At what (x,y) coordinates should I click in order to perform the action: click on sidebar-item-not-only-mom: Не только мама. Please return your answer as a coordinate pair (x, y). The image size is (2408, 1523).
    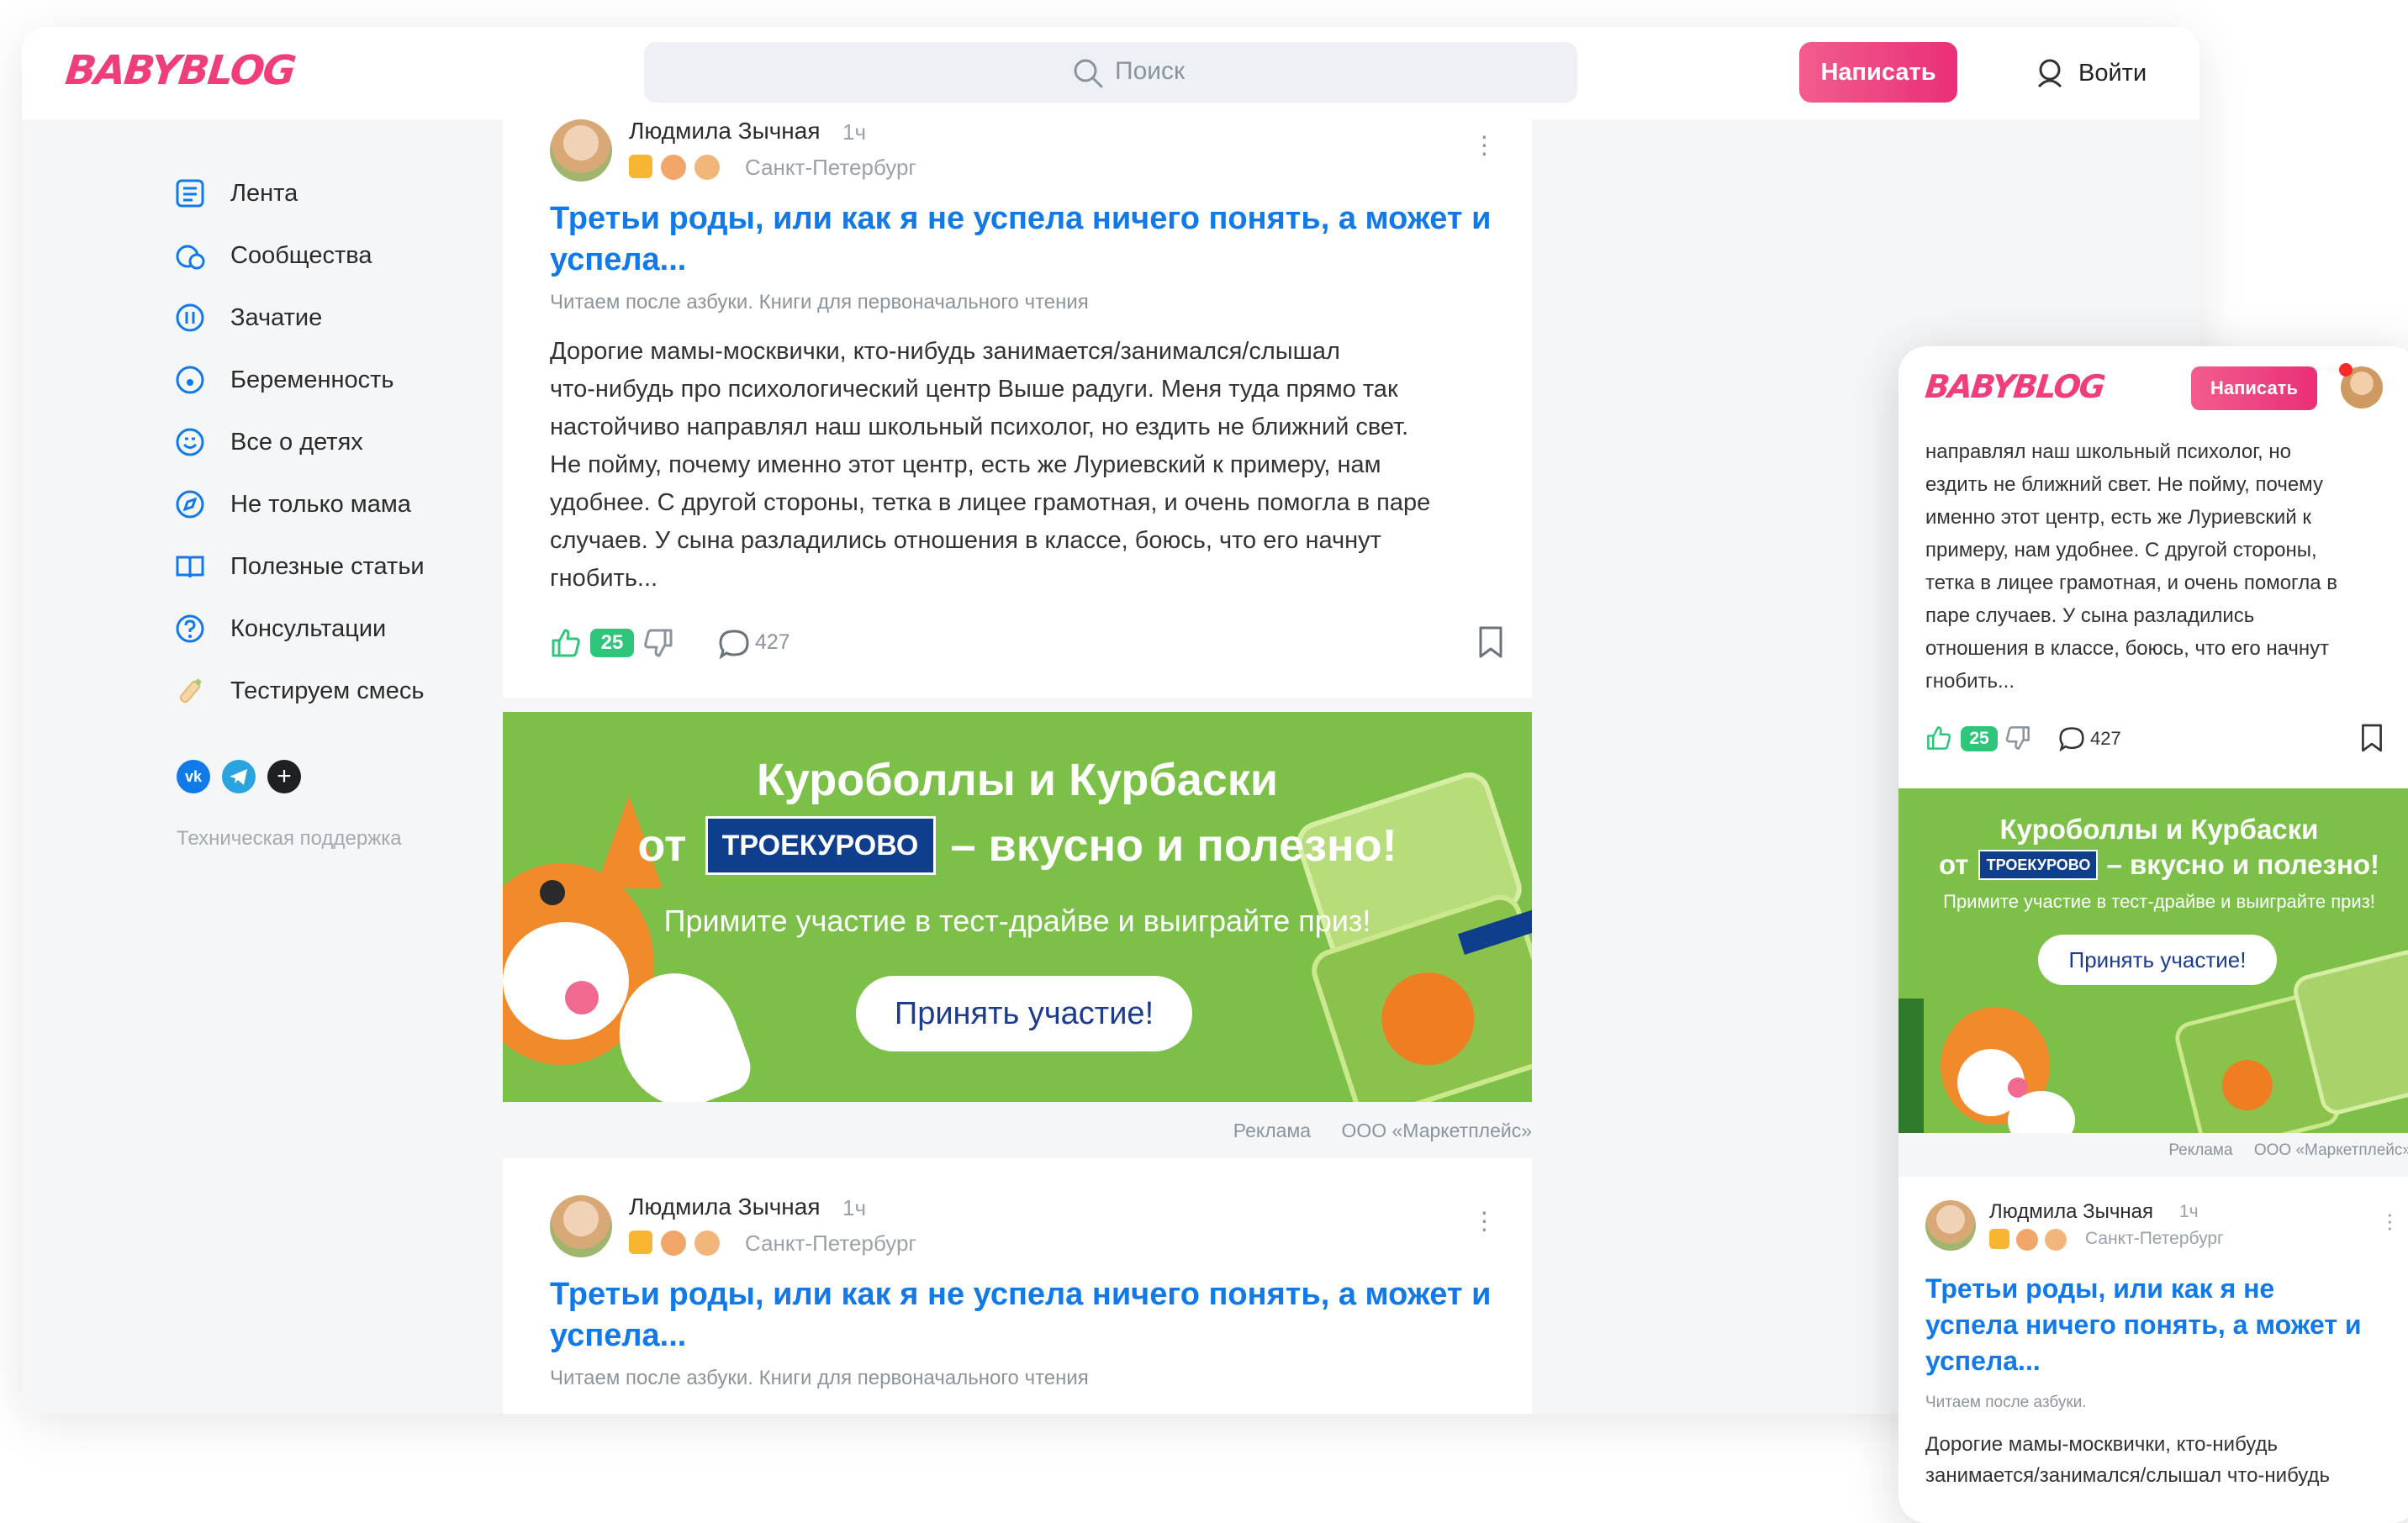
    Looking at the image, I should click on (292, 504).